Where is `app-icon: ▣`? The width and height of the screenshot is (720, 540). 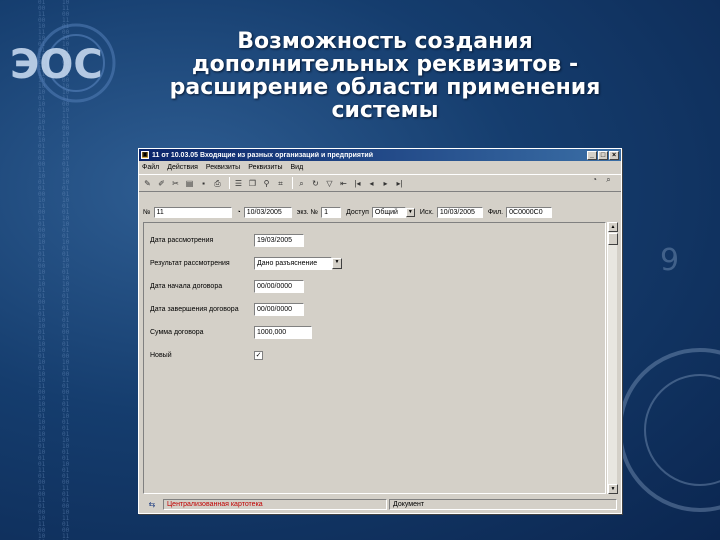
app-icon: ▣ is located at coordinates (145, 155).